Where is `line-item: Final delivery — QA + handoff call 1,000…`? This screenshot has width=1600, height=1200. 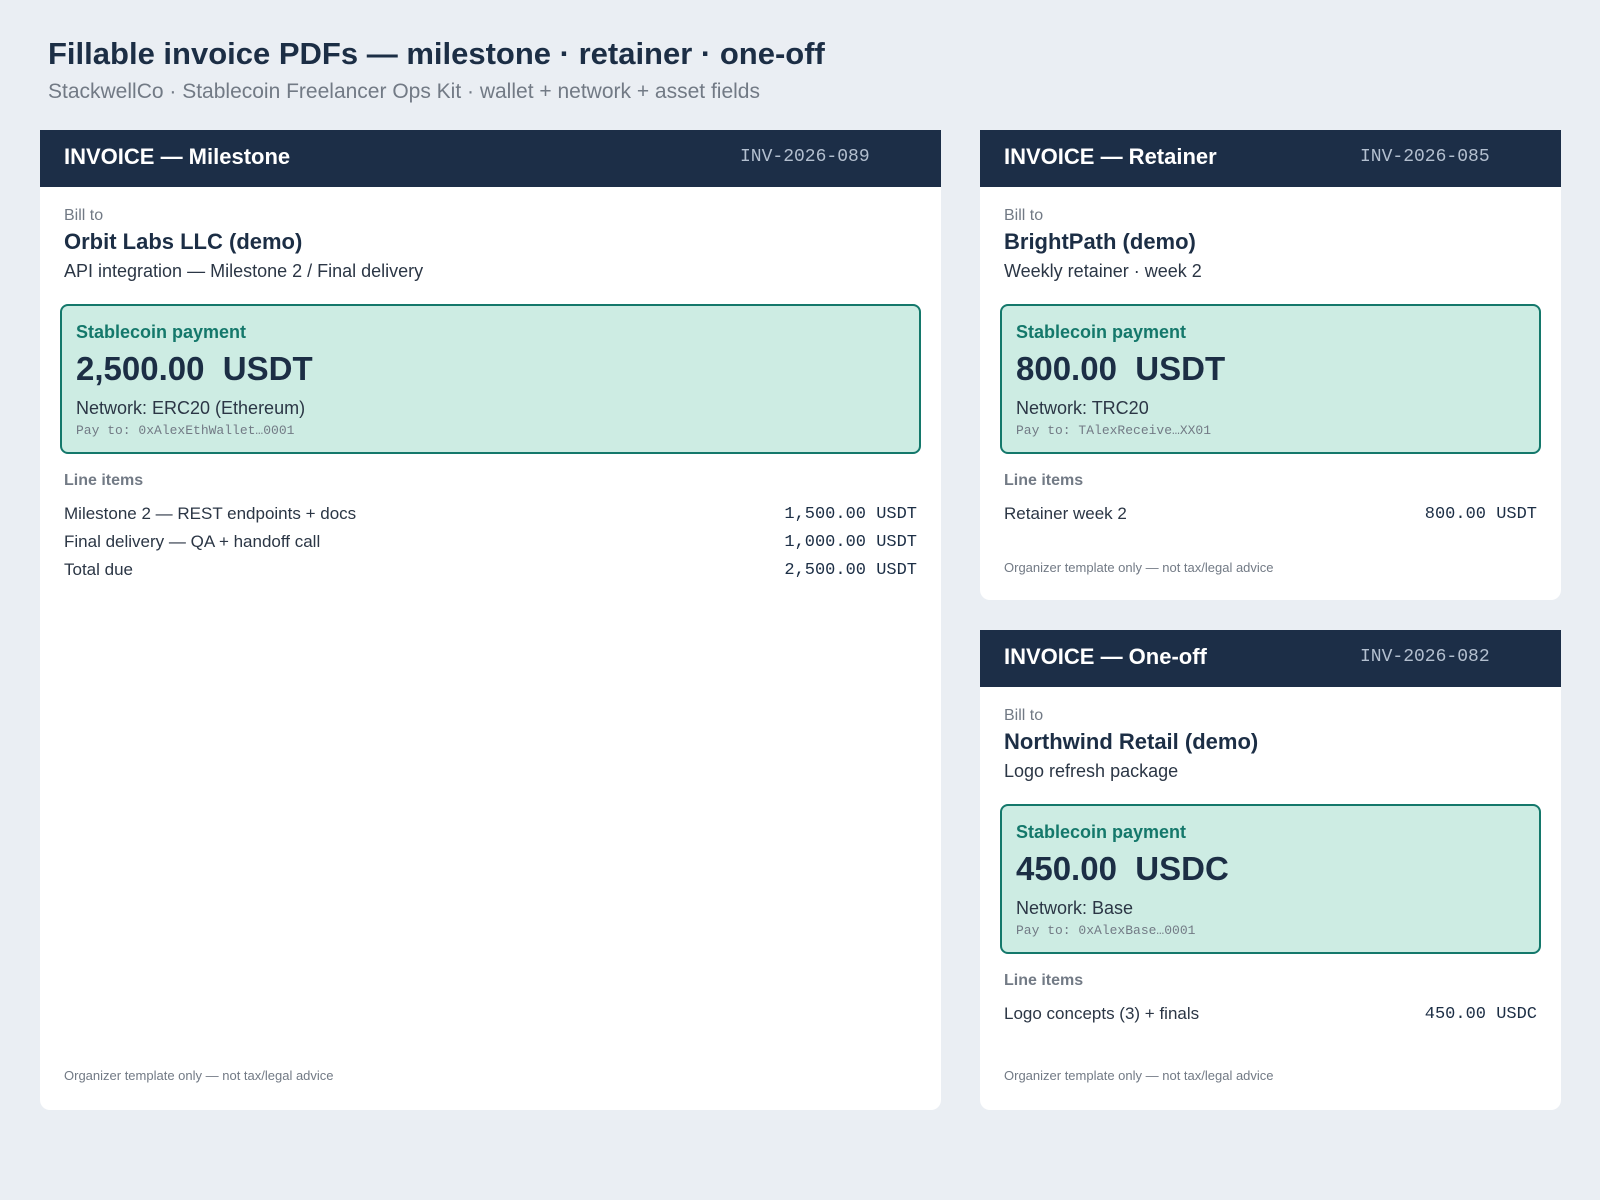 line-item: Final delivery — QA + handoff call 1,000… is located at coordinates (490, 542).